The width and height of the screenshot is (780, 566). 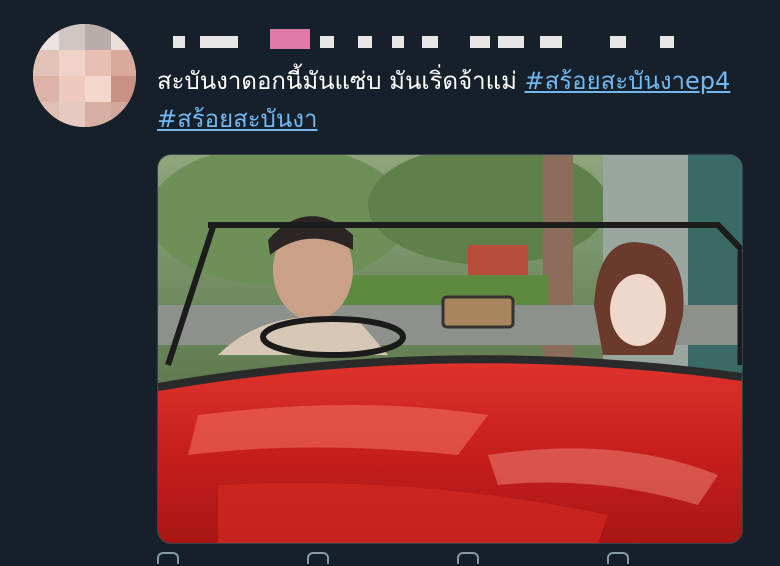 What do you see at coordinates (468, 558) in the screenshot?
I see `like-icon` at bounding box center [468, 558].